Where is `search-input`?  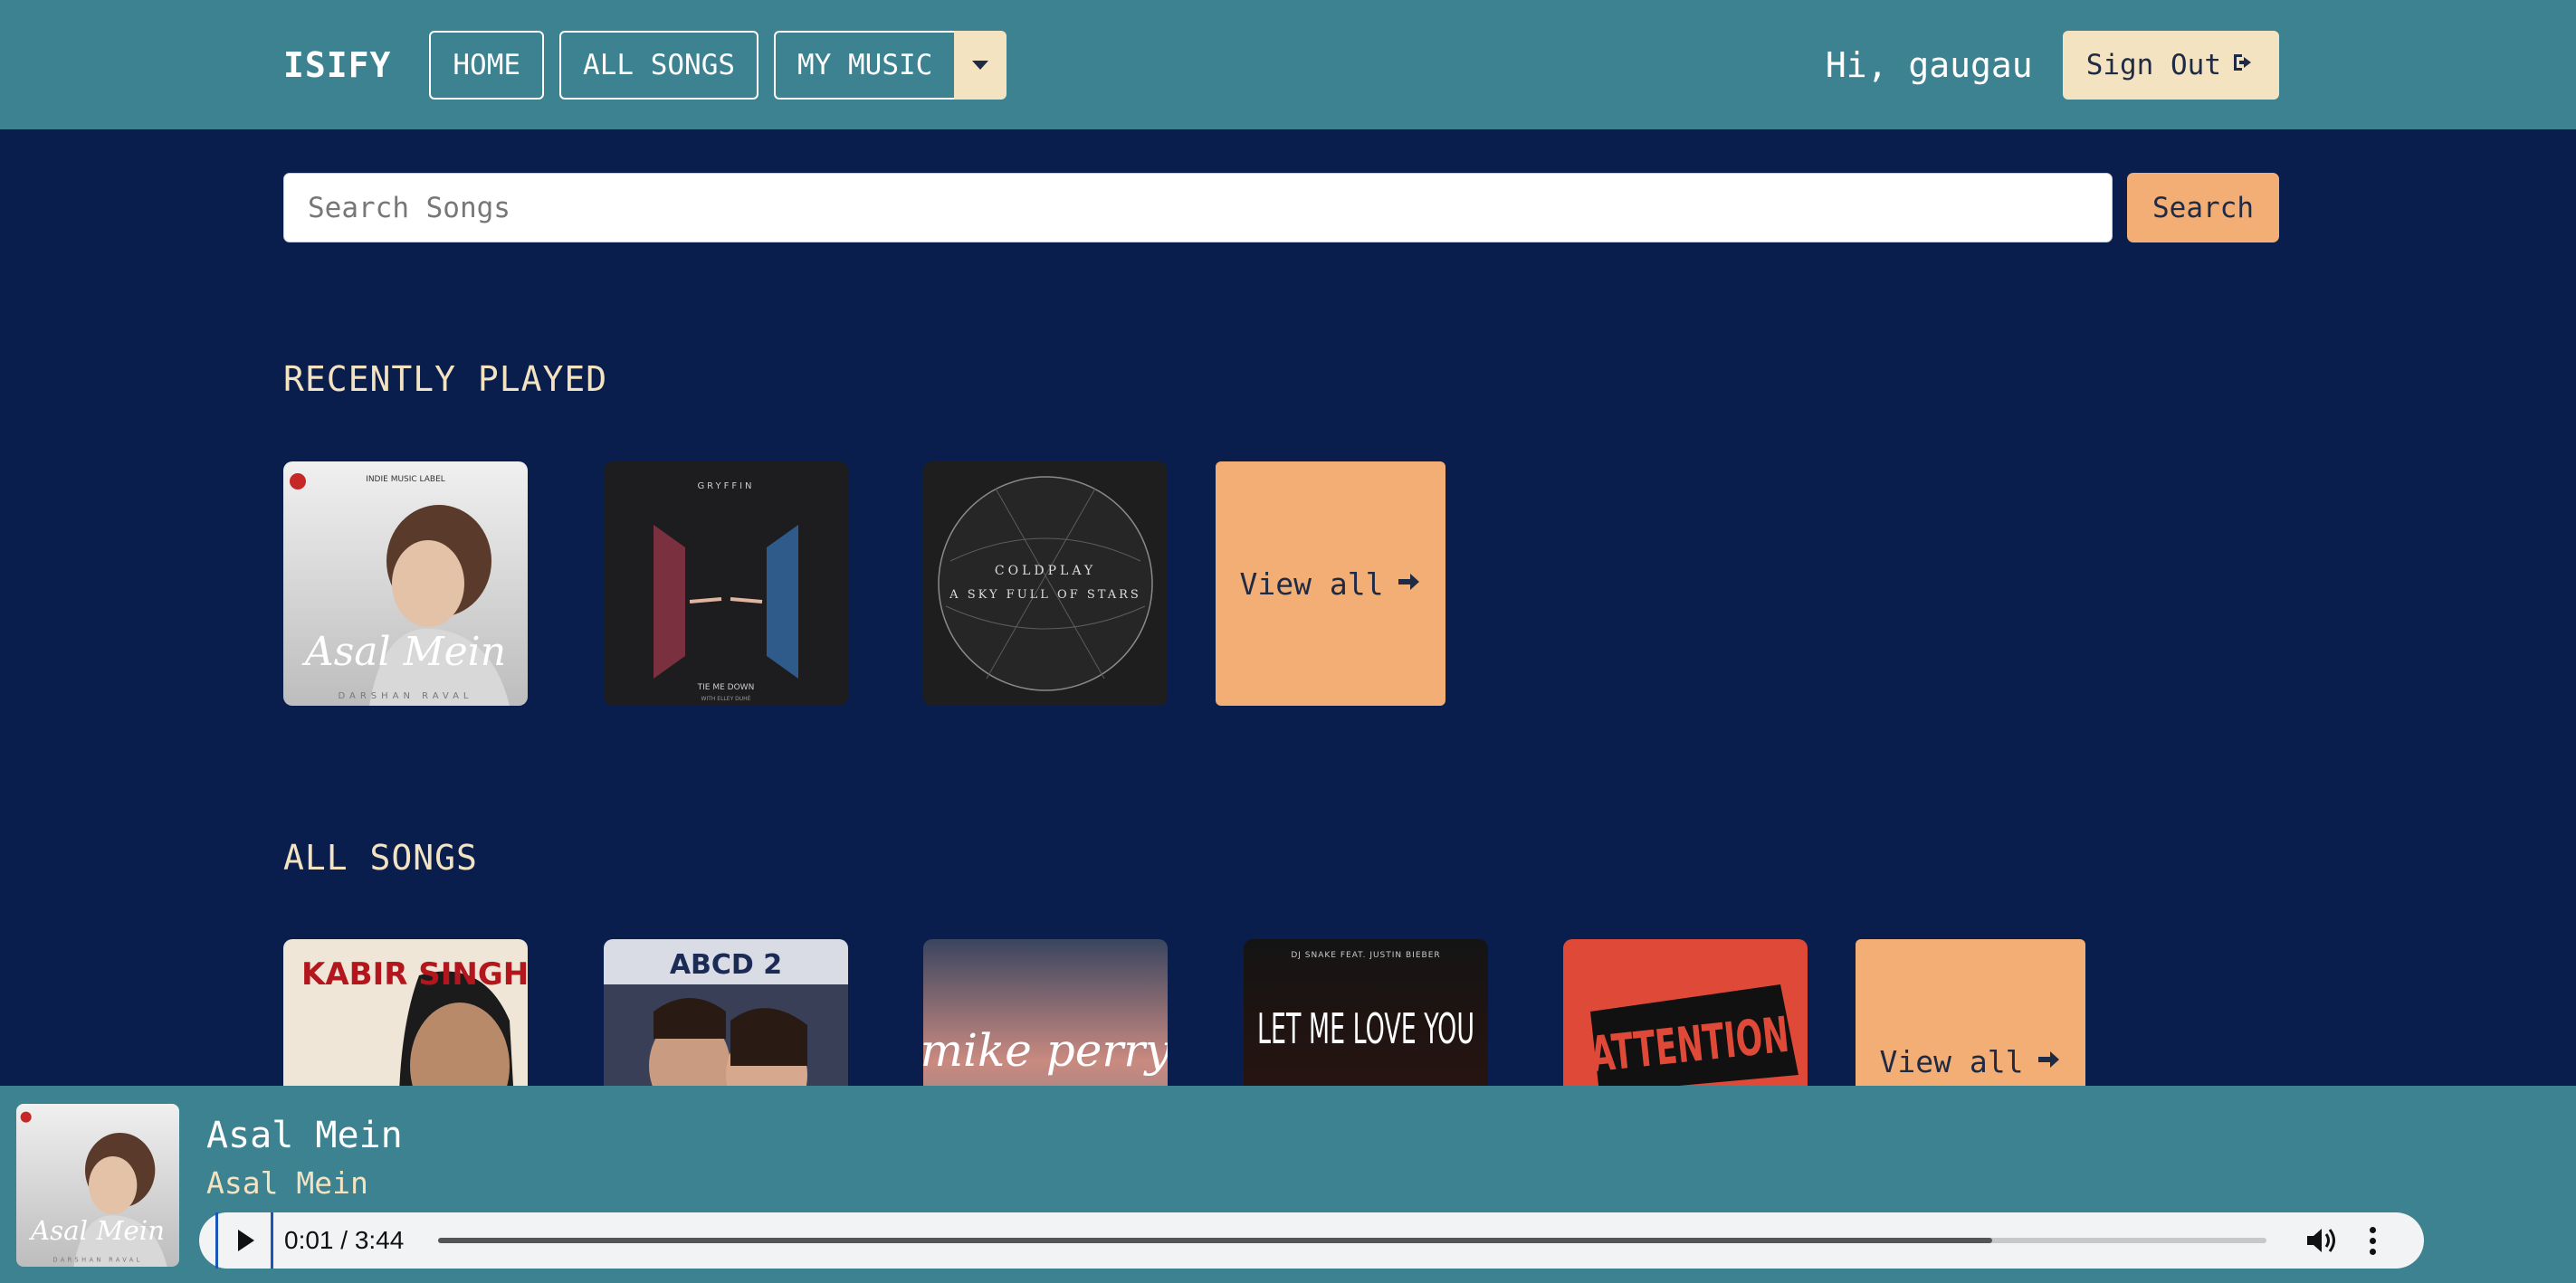
search-input is located at coordinates (1198, 207).